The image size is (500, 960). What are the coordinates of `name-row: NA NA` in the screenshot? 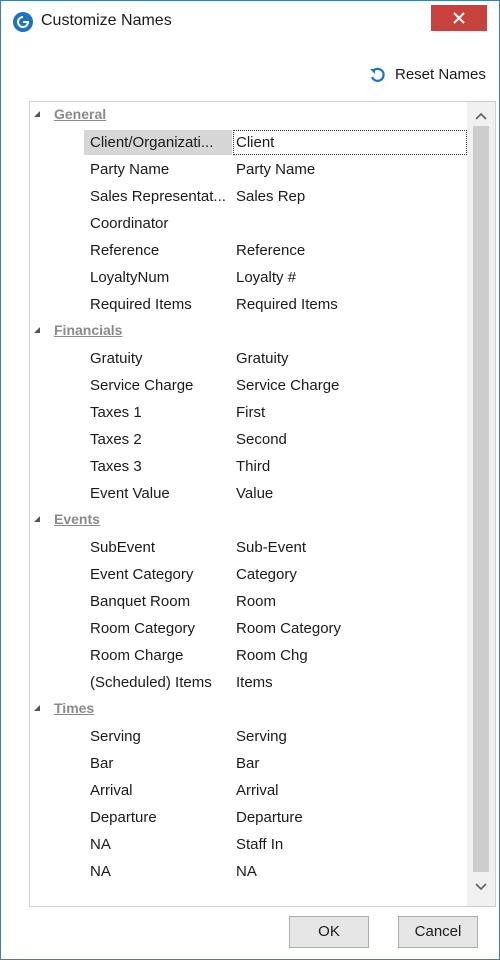 It's located at (248, 871).